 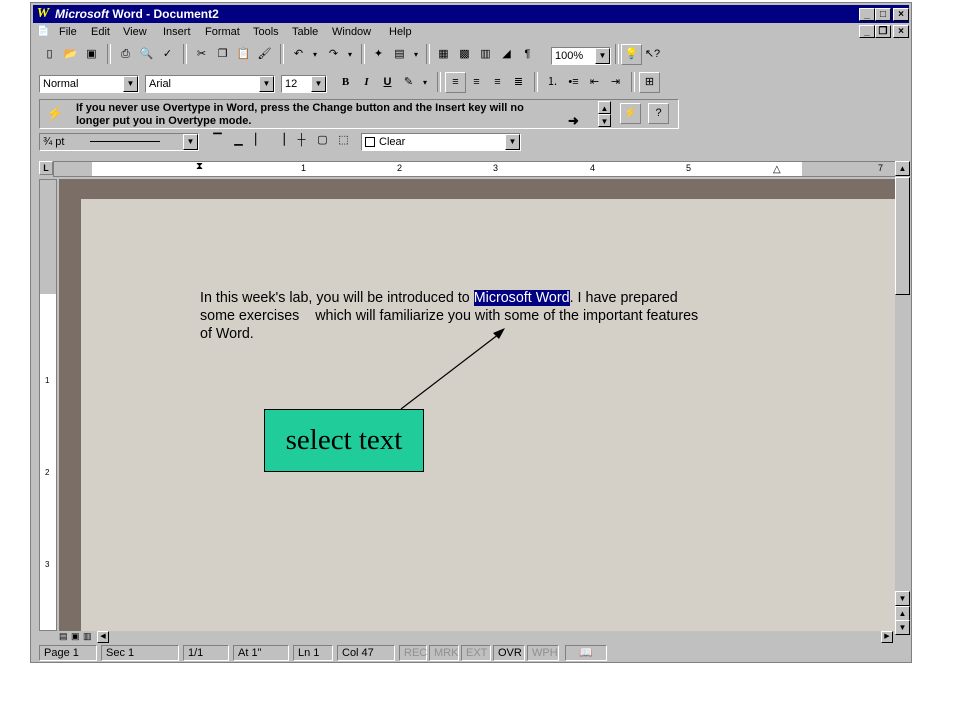 I want to click on annotation-arrow, so click(x=452, y=369).